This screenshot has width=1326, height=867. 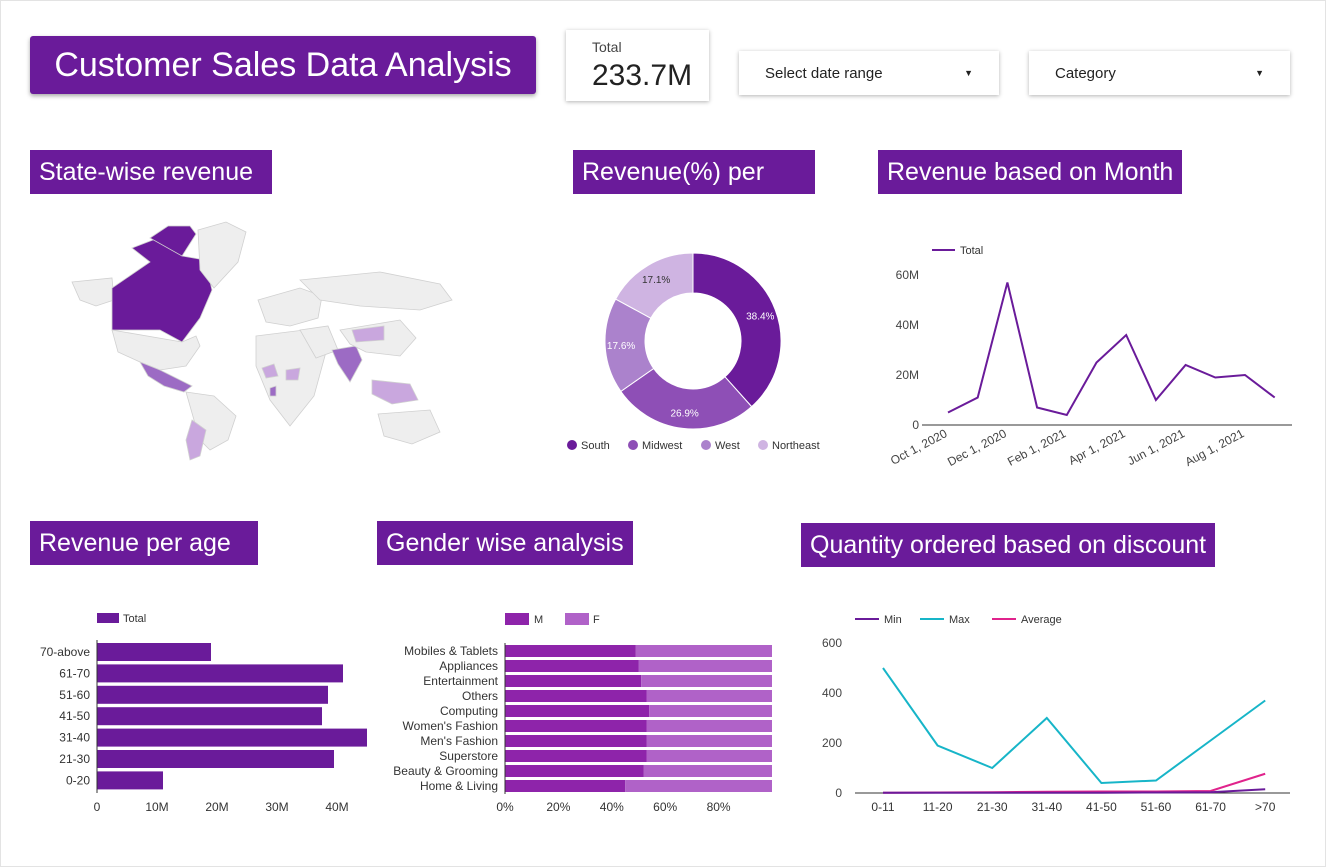 What do you see at coordinates (156, 807) in the screenshot?
I see `x-tick-label: 10M` at bounding box center [156, 807].